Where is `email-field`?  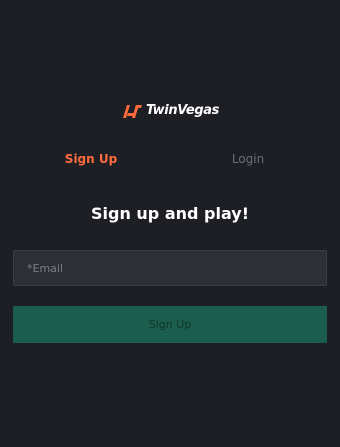
email-field is located at coordinates (170, 268).